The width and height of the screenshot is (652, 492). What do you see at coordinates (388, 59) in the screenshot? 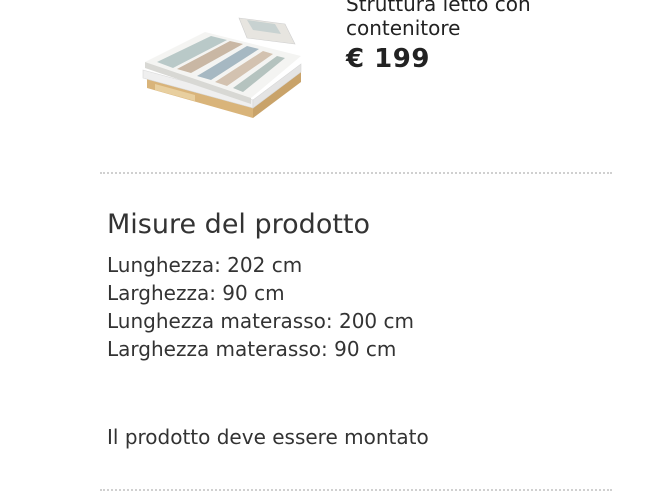
I see `product-price: € 199` at bounding box center [388, 59].